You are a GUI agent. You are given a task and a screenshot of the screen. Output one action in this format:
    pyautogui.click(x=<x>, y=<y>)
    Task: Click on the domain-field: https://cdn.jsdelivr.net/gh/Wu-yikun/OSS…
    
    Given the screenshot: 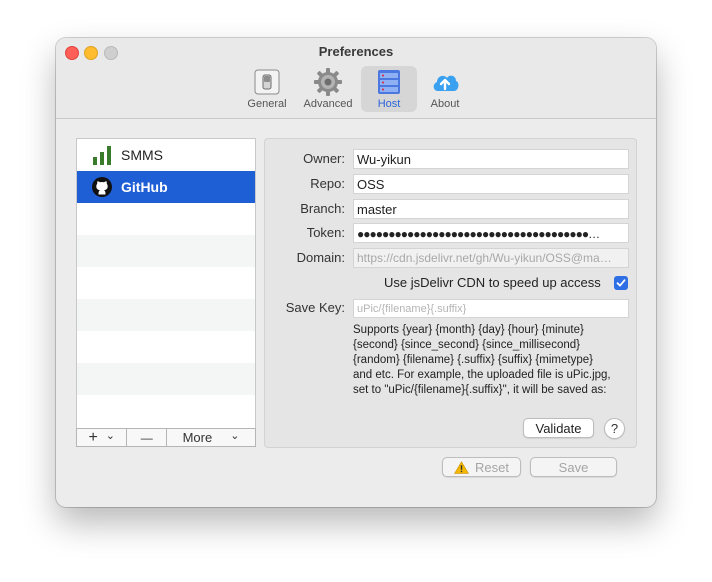 What is the action you would take?
    pyautogui.click(x=491, y=258)
    